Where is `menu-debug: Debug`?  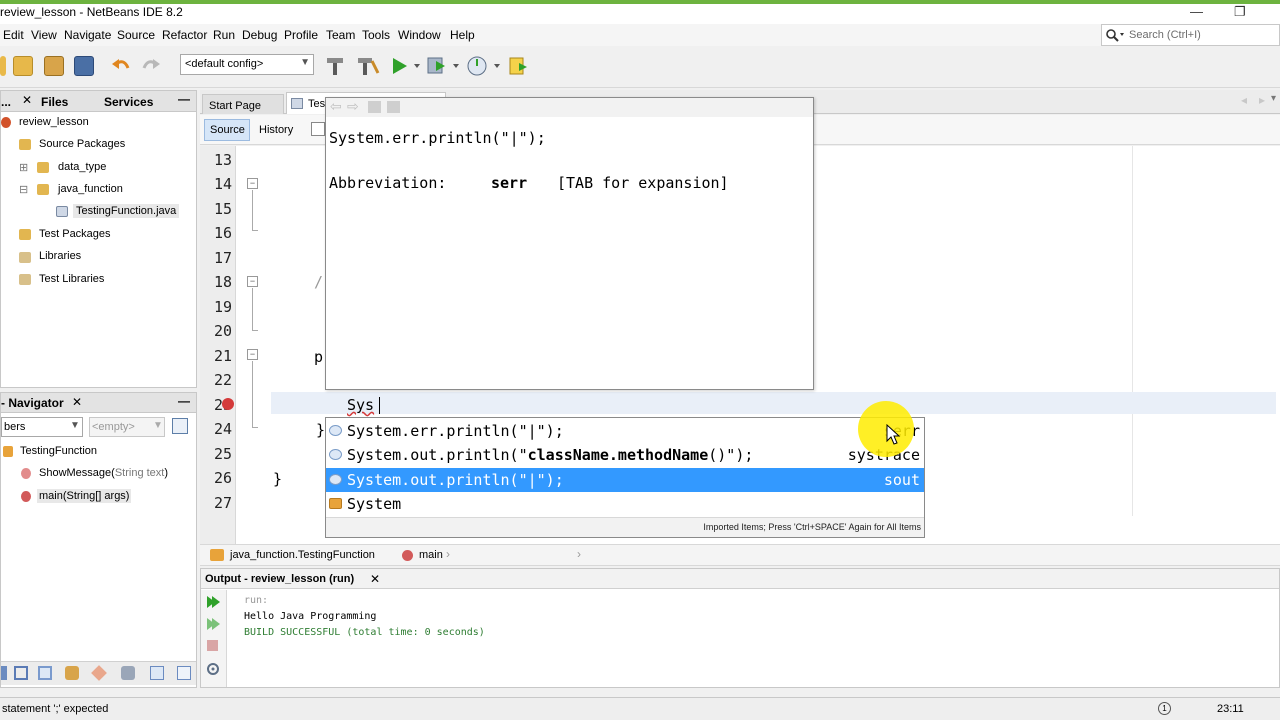
menu-debug: Debug is located at coordinates (259, 35).